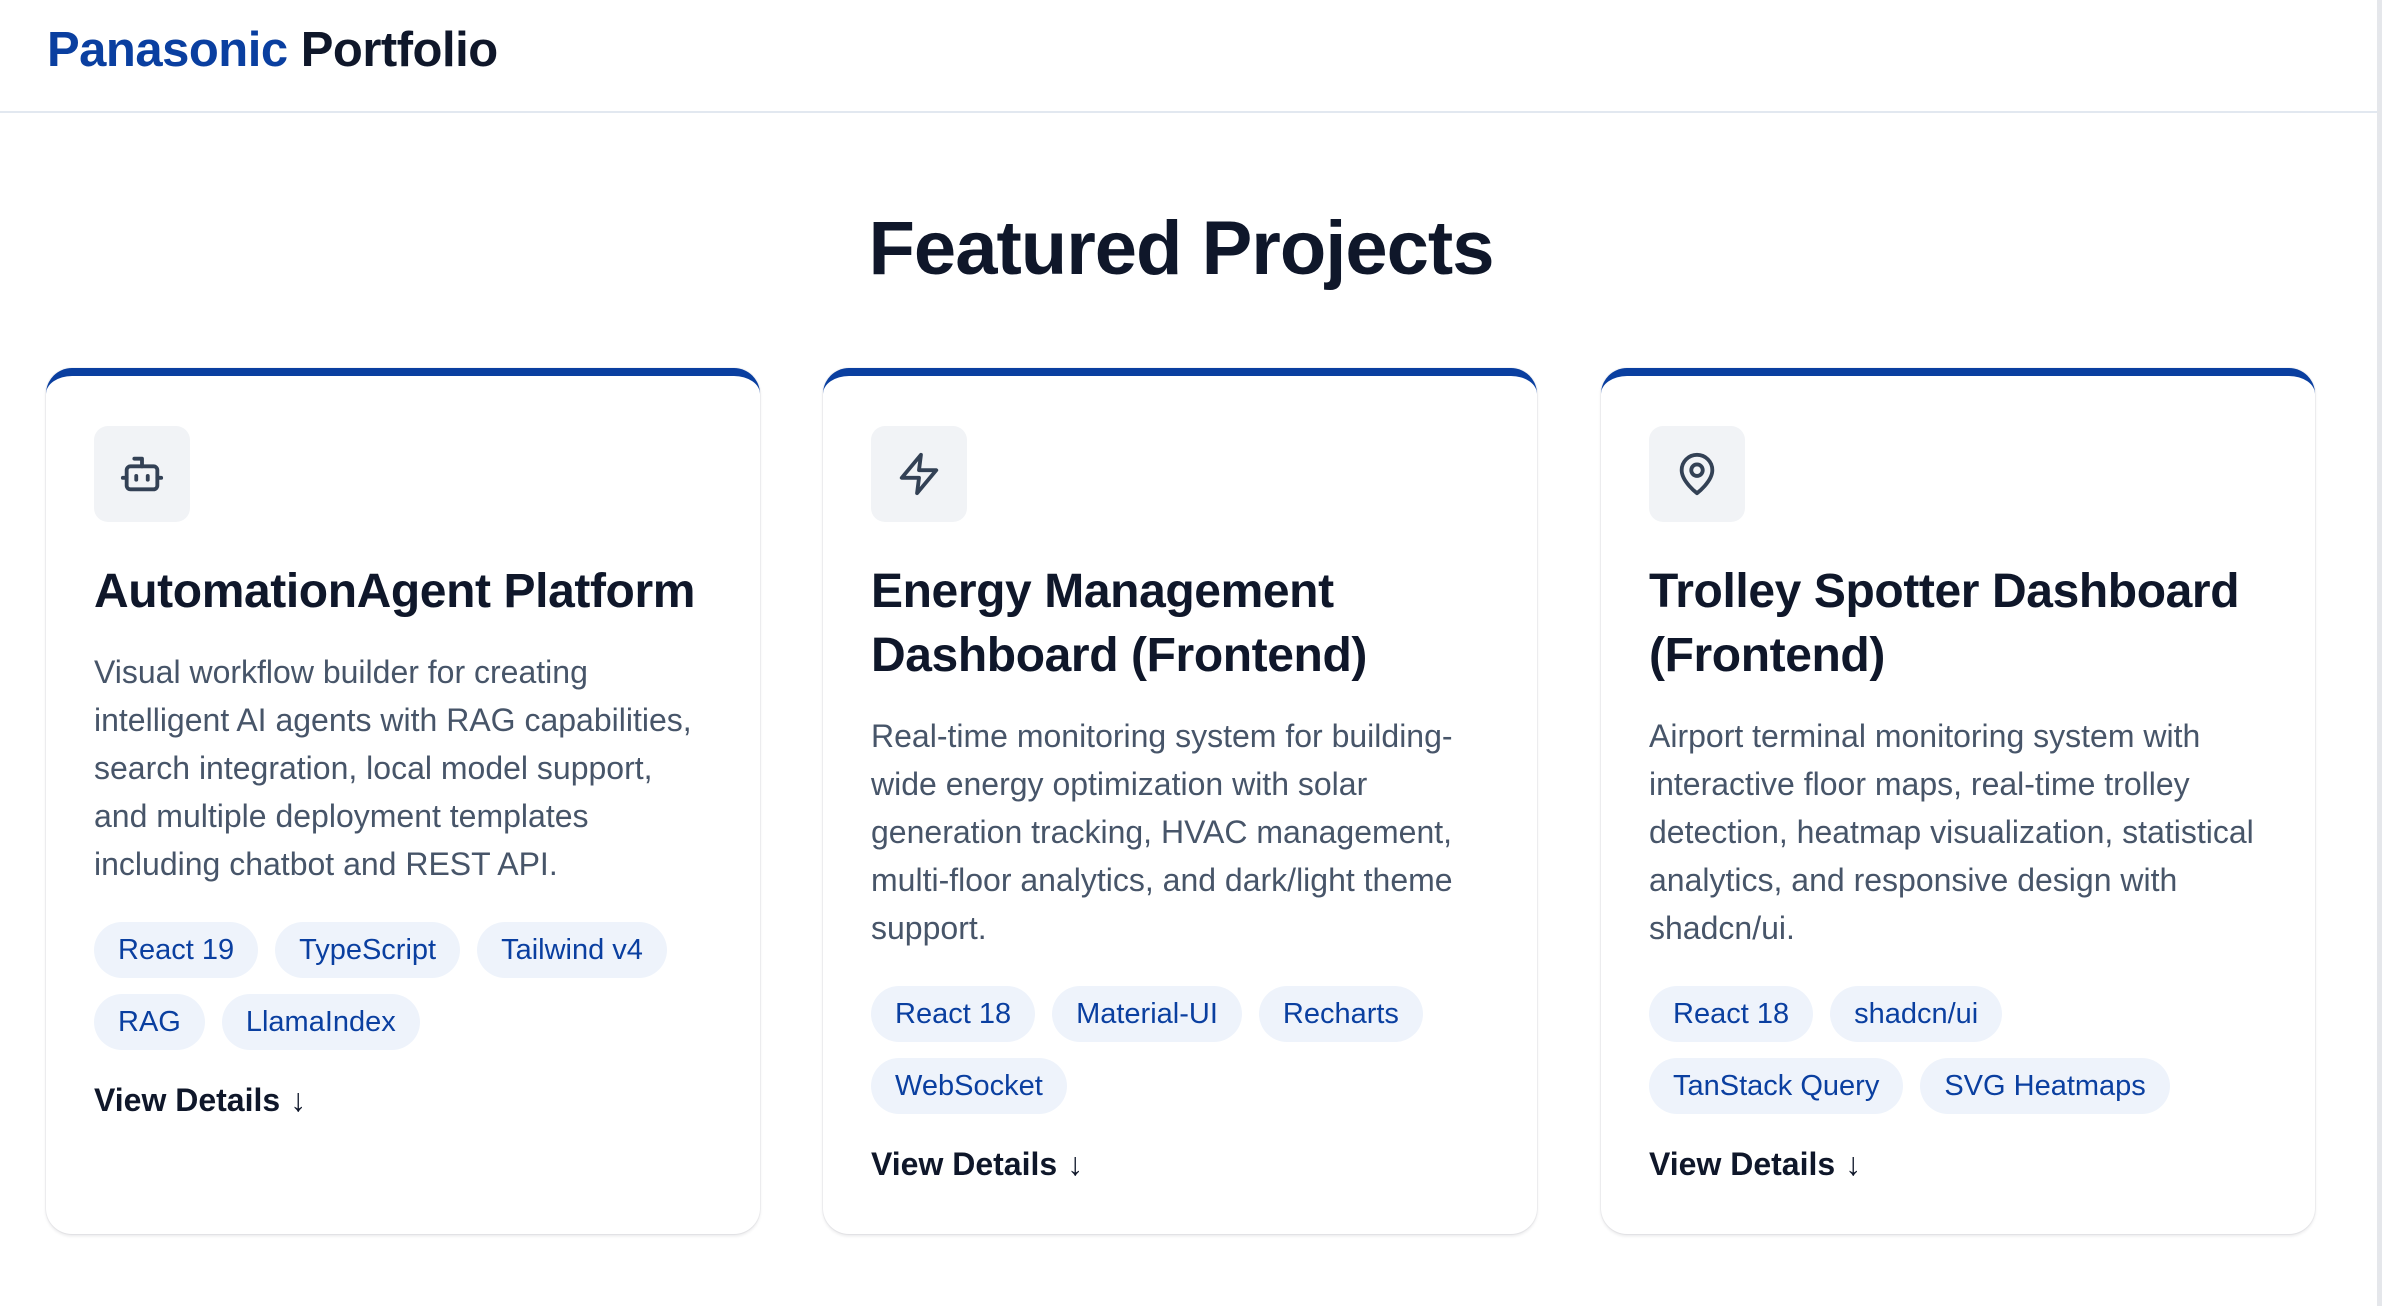 This screenshot has width=2382, height=1306. What do you see at coordinates (142, 474) in the screenshot?
I see `robot-icon` at bounding box center [142, 474].